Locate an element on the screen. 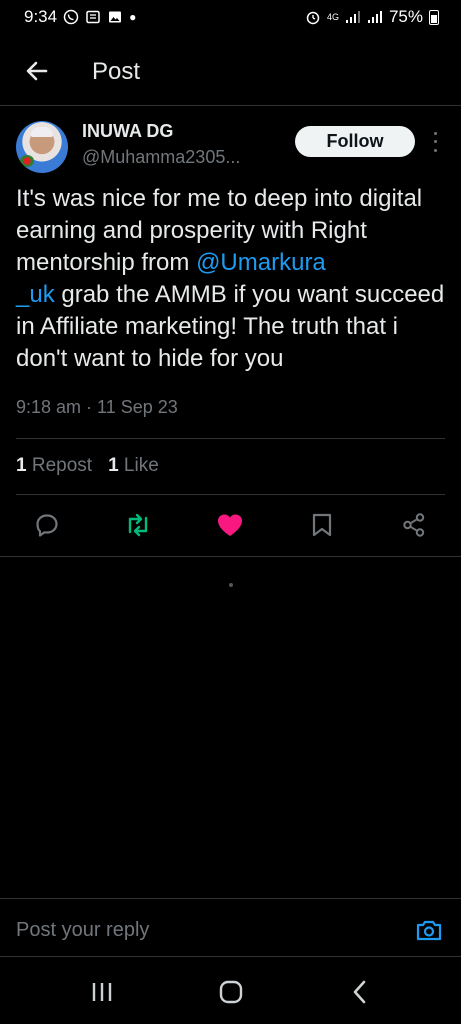 The width and height of the screenshot is (461, 1024). bookmark-button is located at coordinates (322, 525).